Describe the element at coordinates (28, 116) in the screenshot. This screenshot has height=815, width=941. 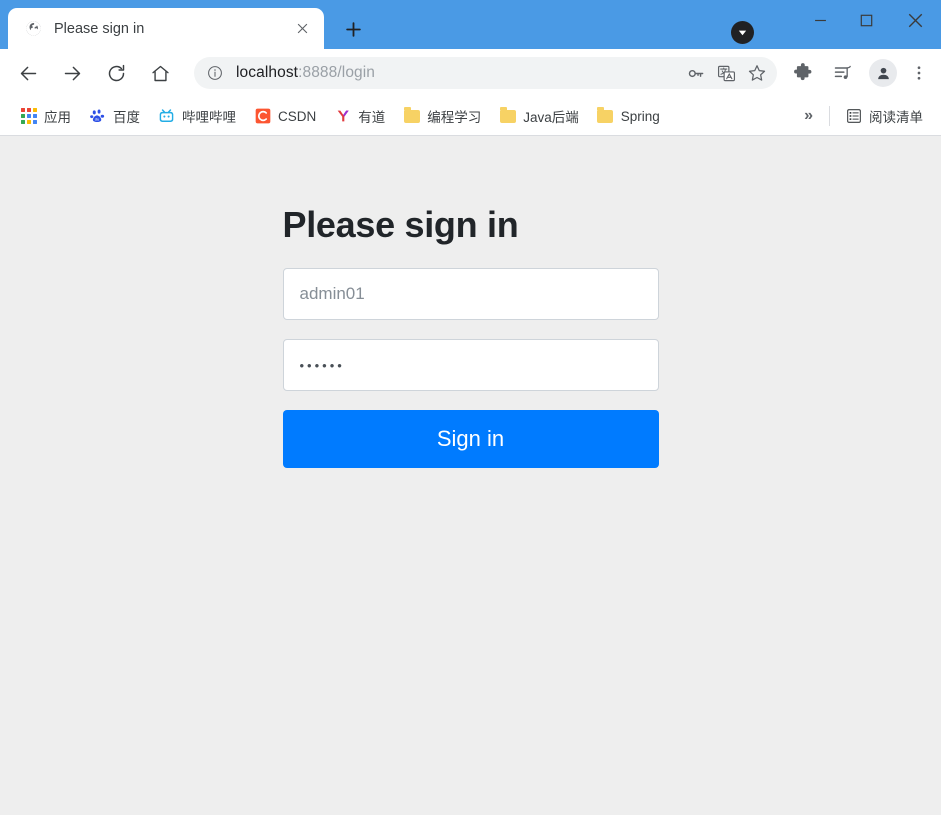
I see `apps-grid-icon` at that location.